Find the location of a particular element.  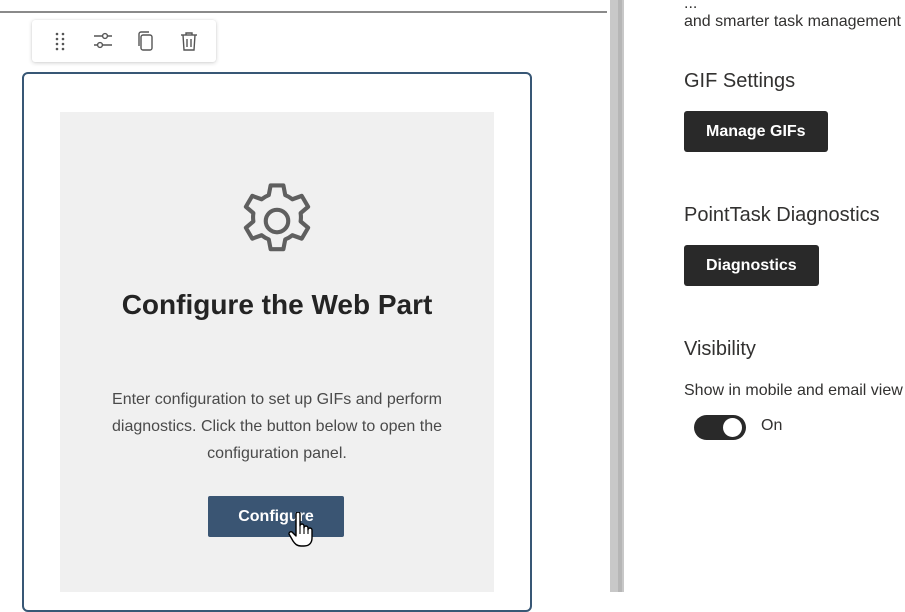

panel-intro-line2: and smarter task management is located at coordinates (792, 21).